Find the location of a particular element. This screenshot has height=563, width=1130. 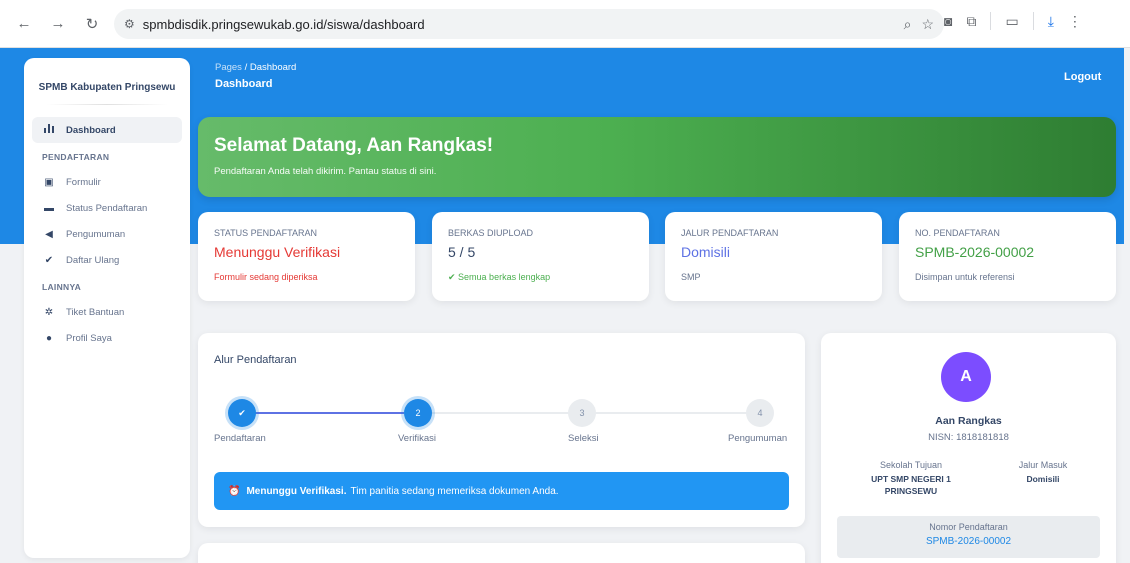

nomor-label: Nomor Pendaftaran is located at coordinates (968, 527).